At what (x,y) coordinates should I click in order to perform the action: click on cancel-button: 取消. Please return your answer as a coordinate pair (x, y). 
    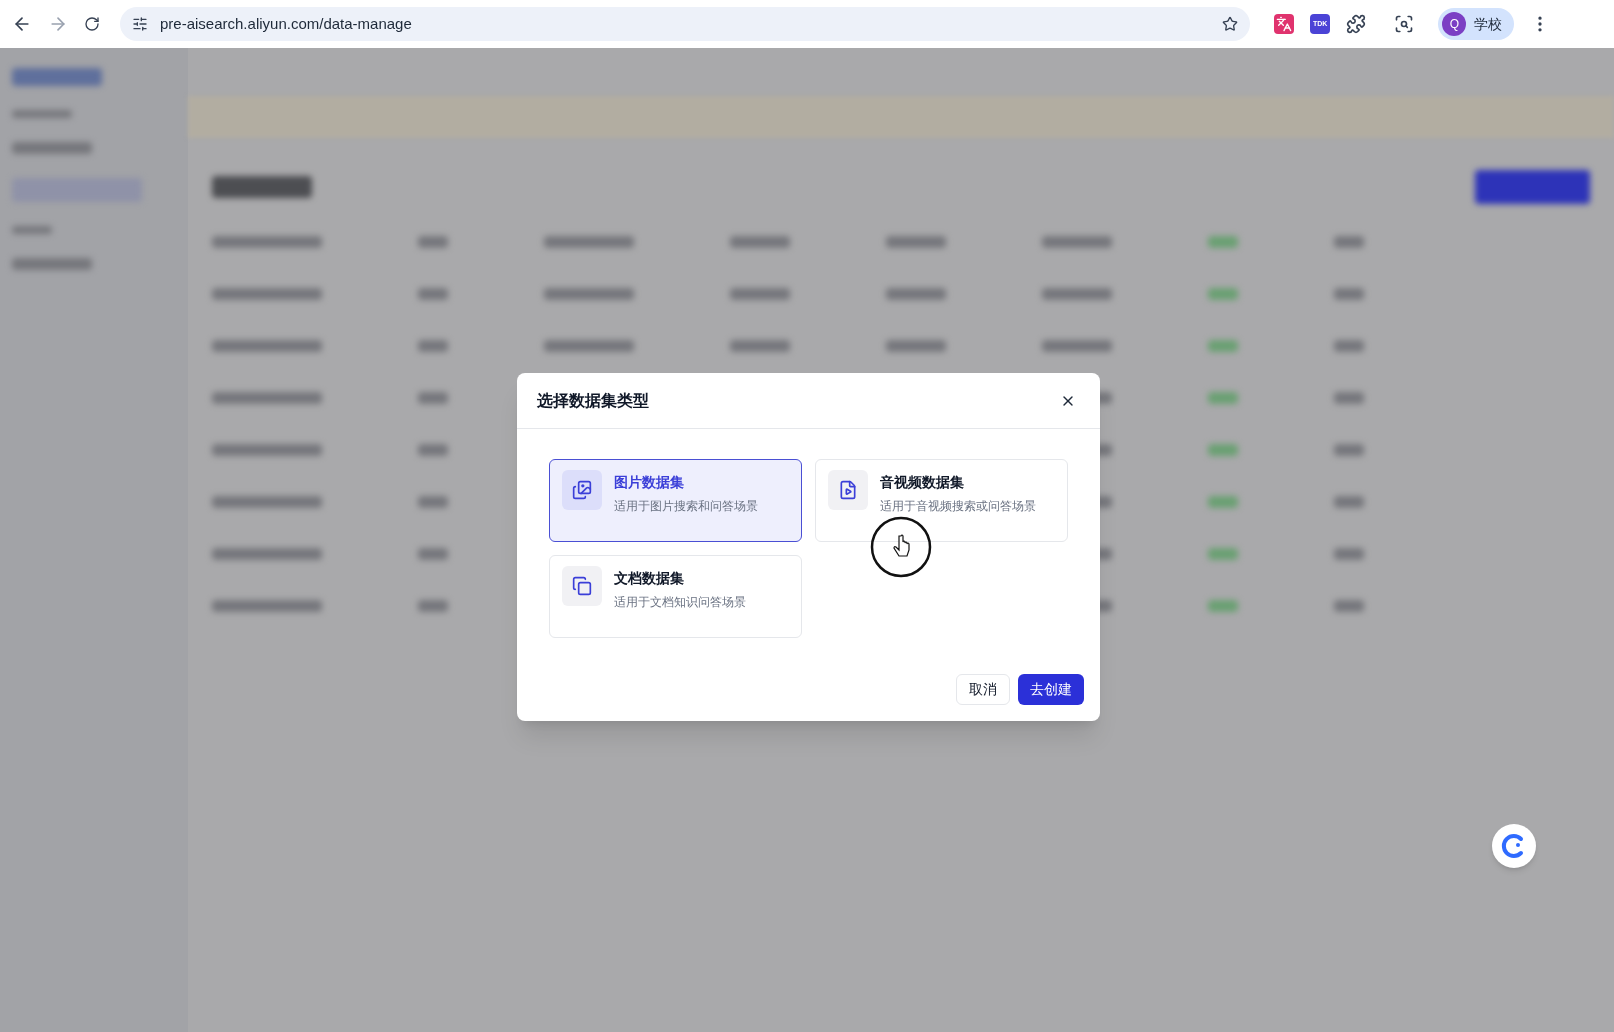
    Looking at the image, I should click on (983, 689).